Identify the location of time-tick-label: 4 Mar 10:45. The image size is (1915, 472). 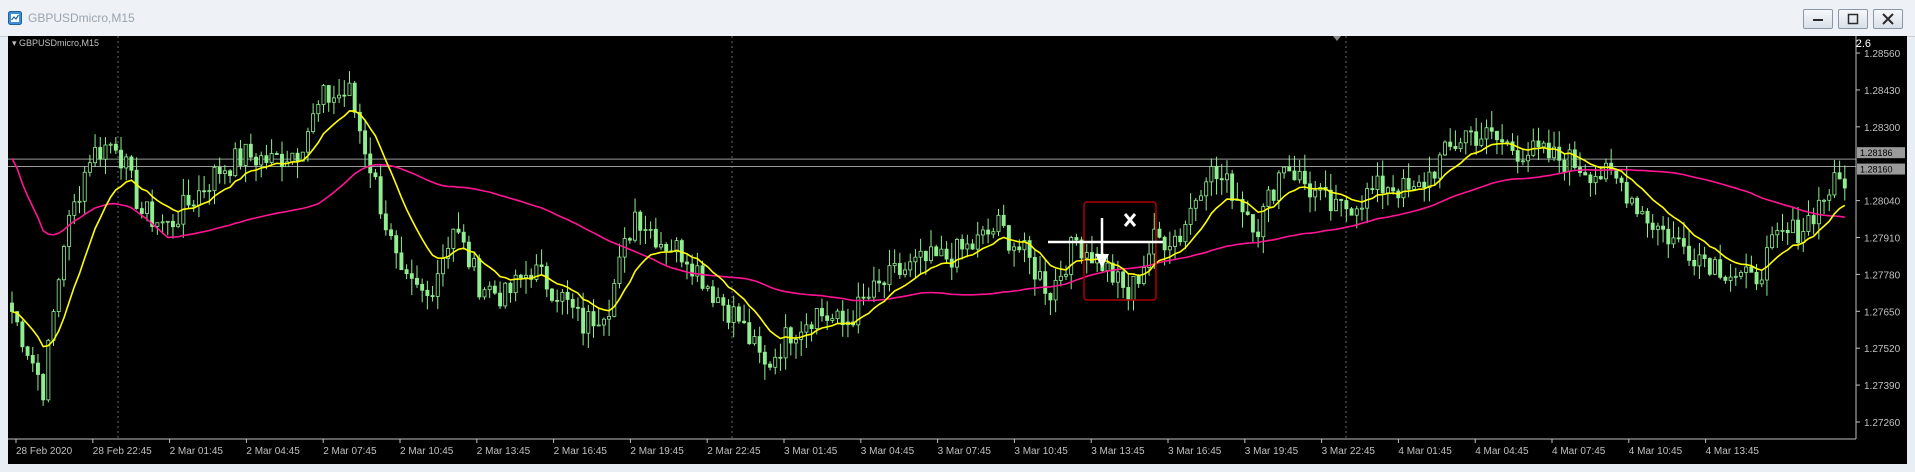
(1656, 451).